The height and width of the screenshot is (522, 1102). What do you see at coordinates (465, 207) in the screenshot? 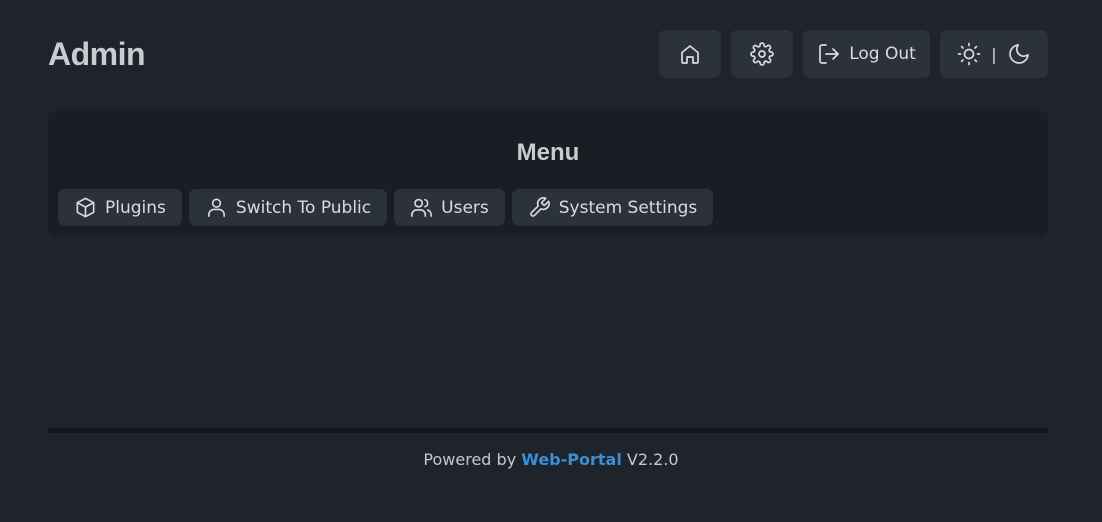
I see `users-label: Users` at bounding box center [465, 207].